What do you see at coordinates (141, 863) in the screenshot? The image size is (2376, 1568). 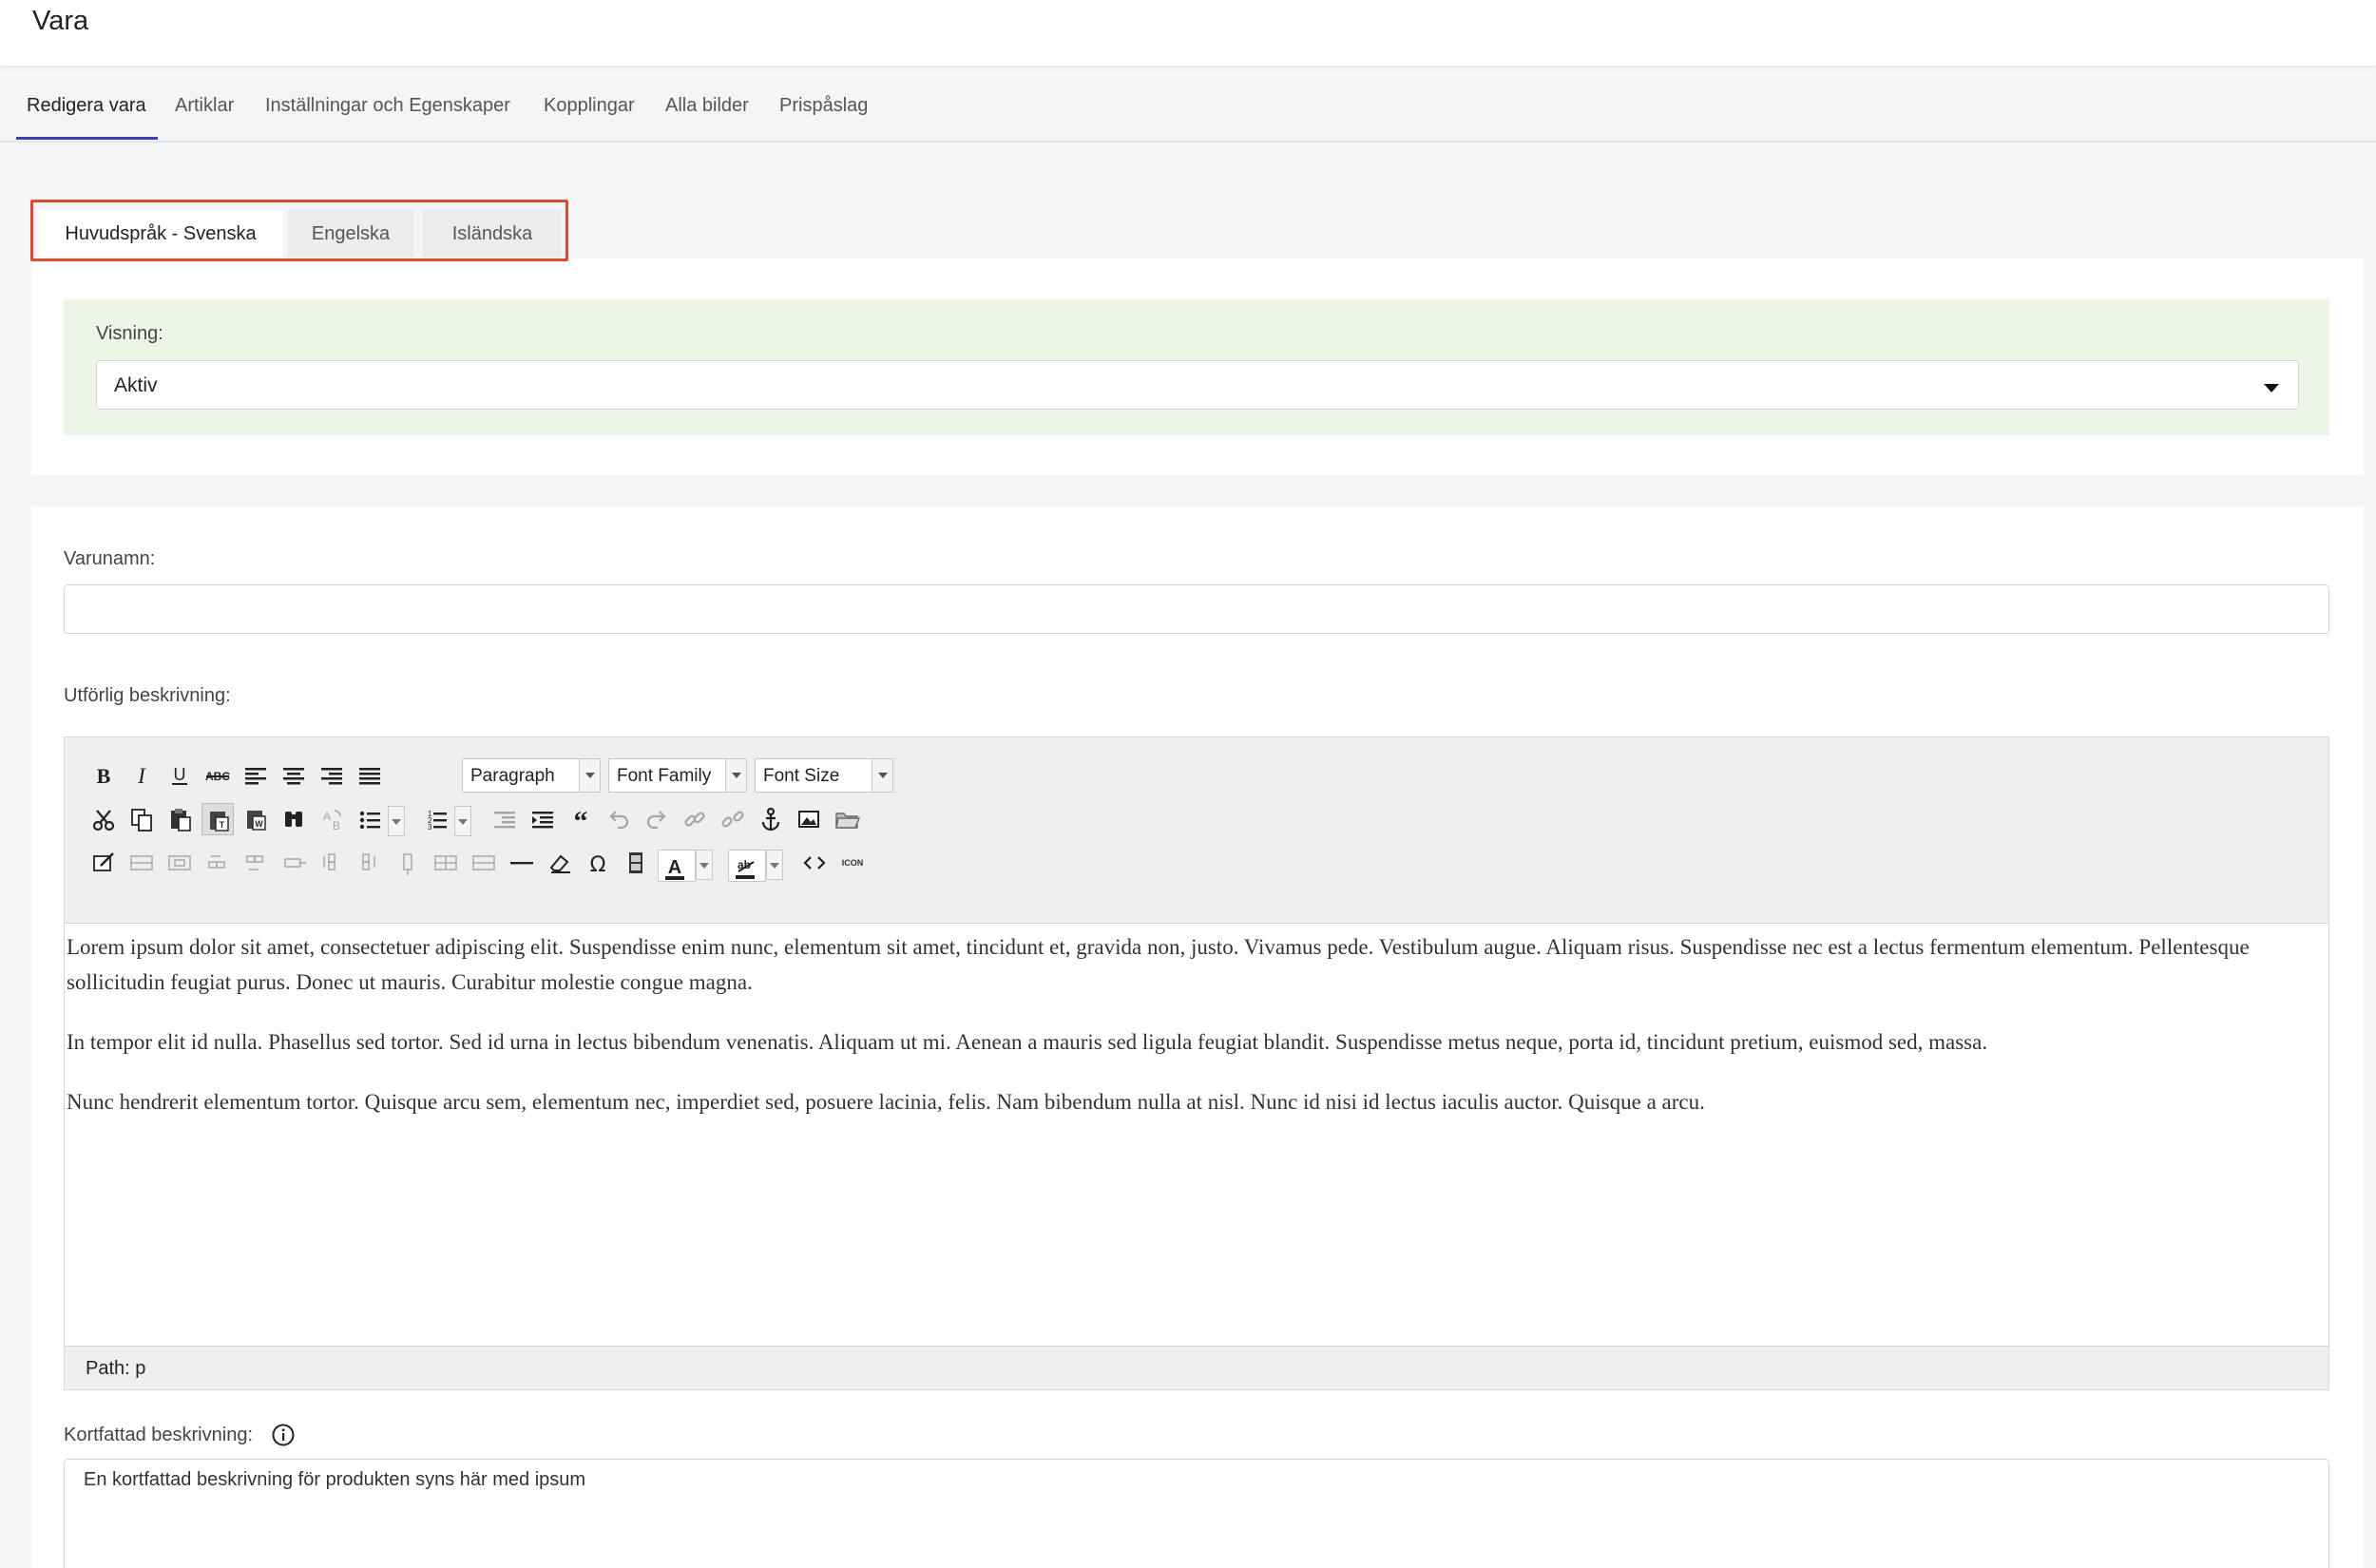 I see `table-row-props-icon` at bounding box center [141, 863].